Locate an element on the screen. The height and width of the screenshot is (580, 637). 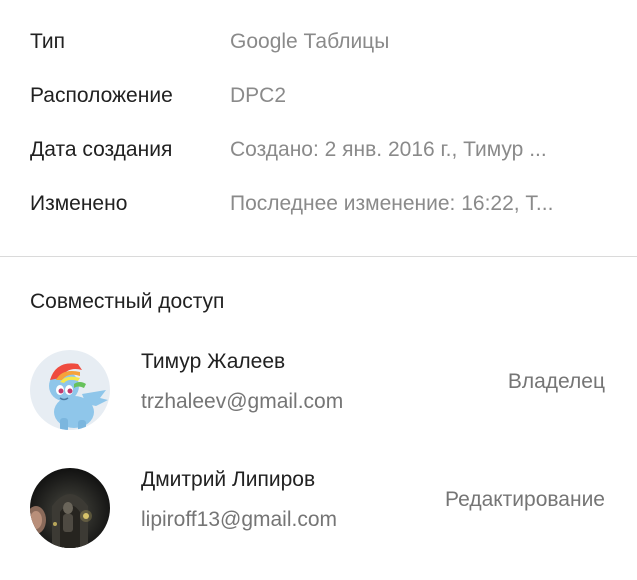
person-email: trzhaleev@gmail.com is located at coordinates (242, 401).